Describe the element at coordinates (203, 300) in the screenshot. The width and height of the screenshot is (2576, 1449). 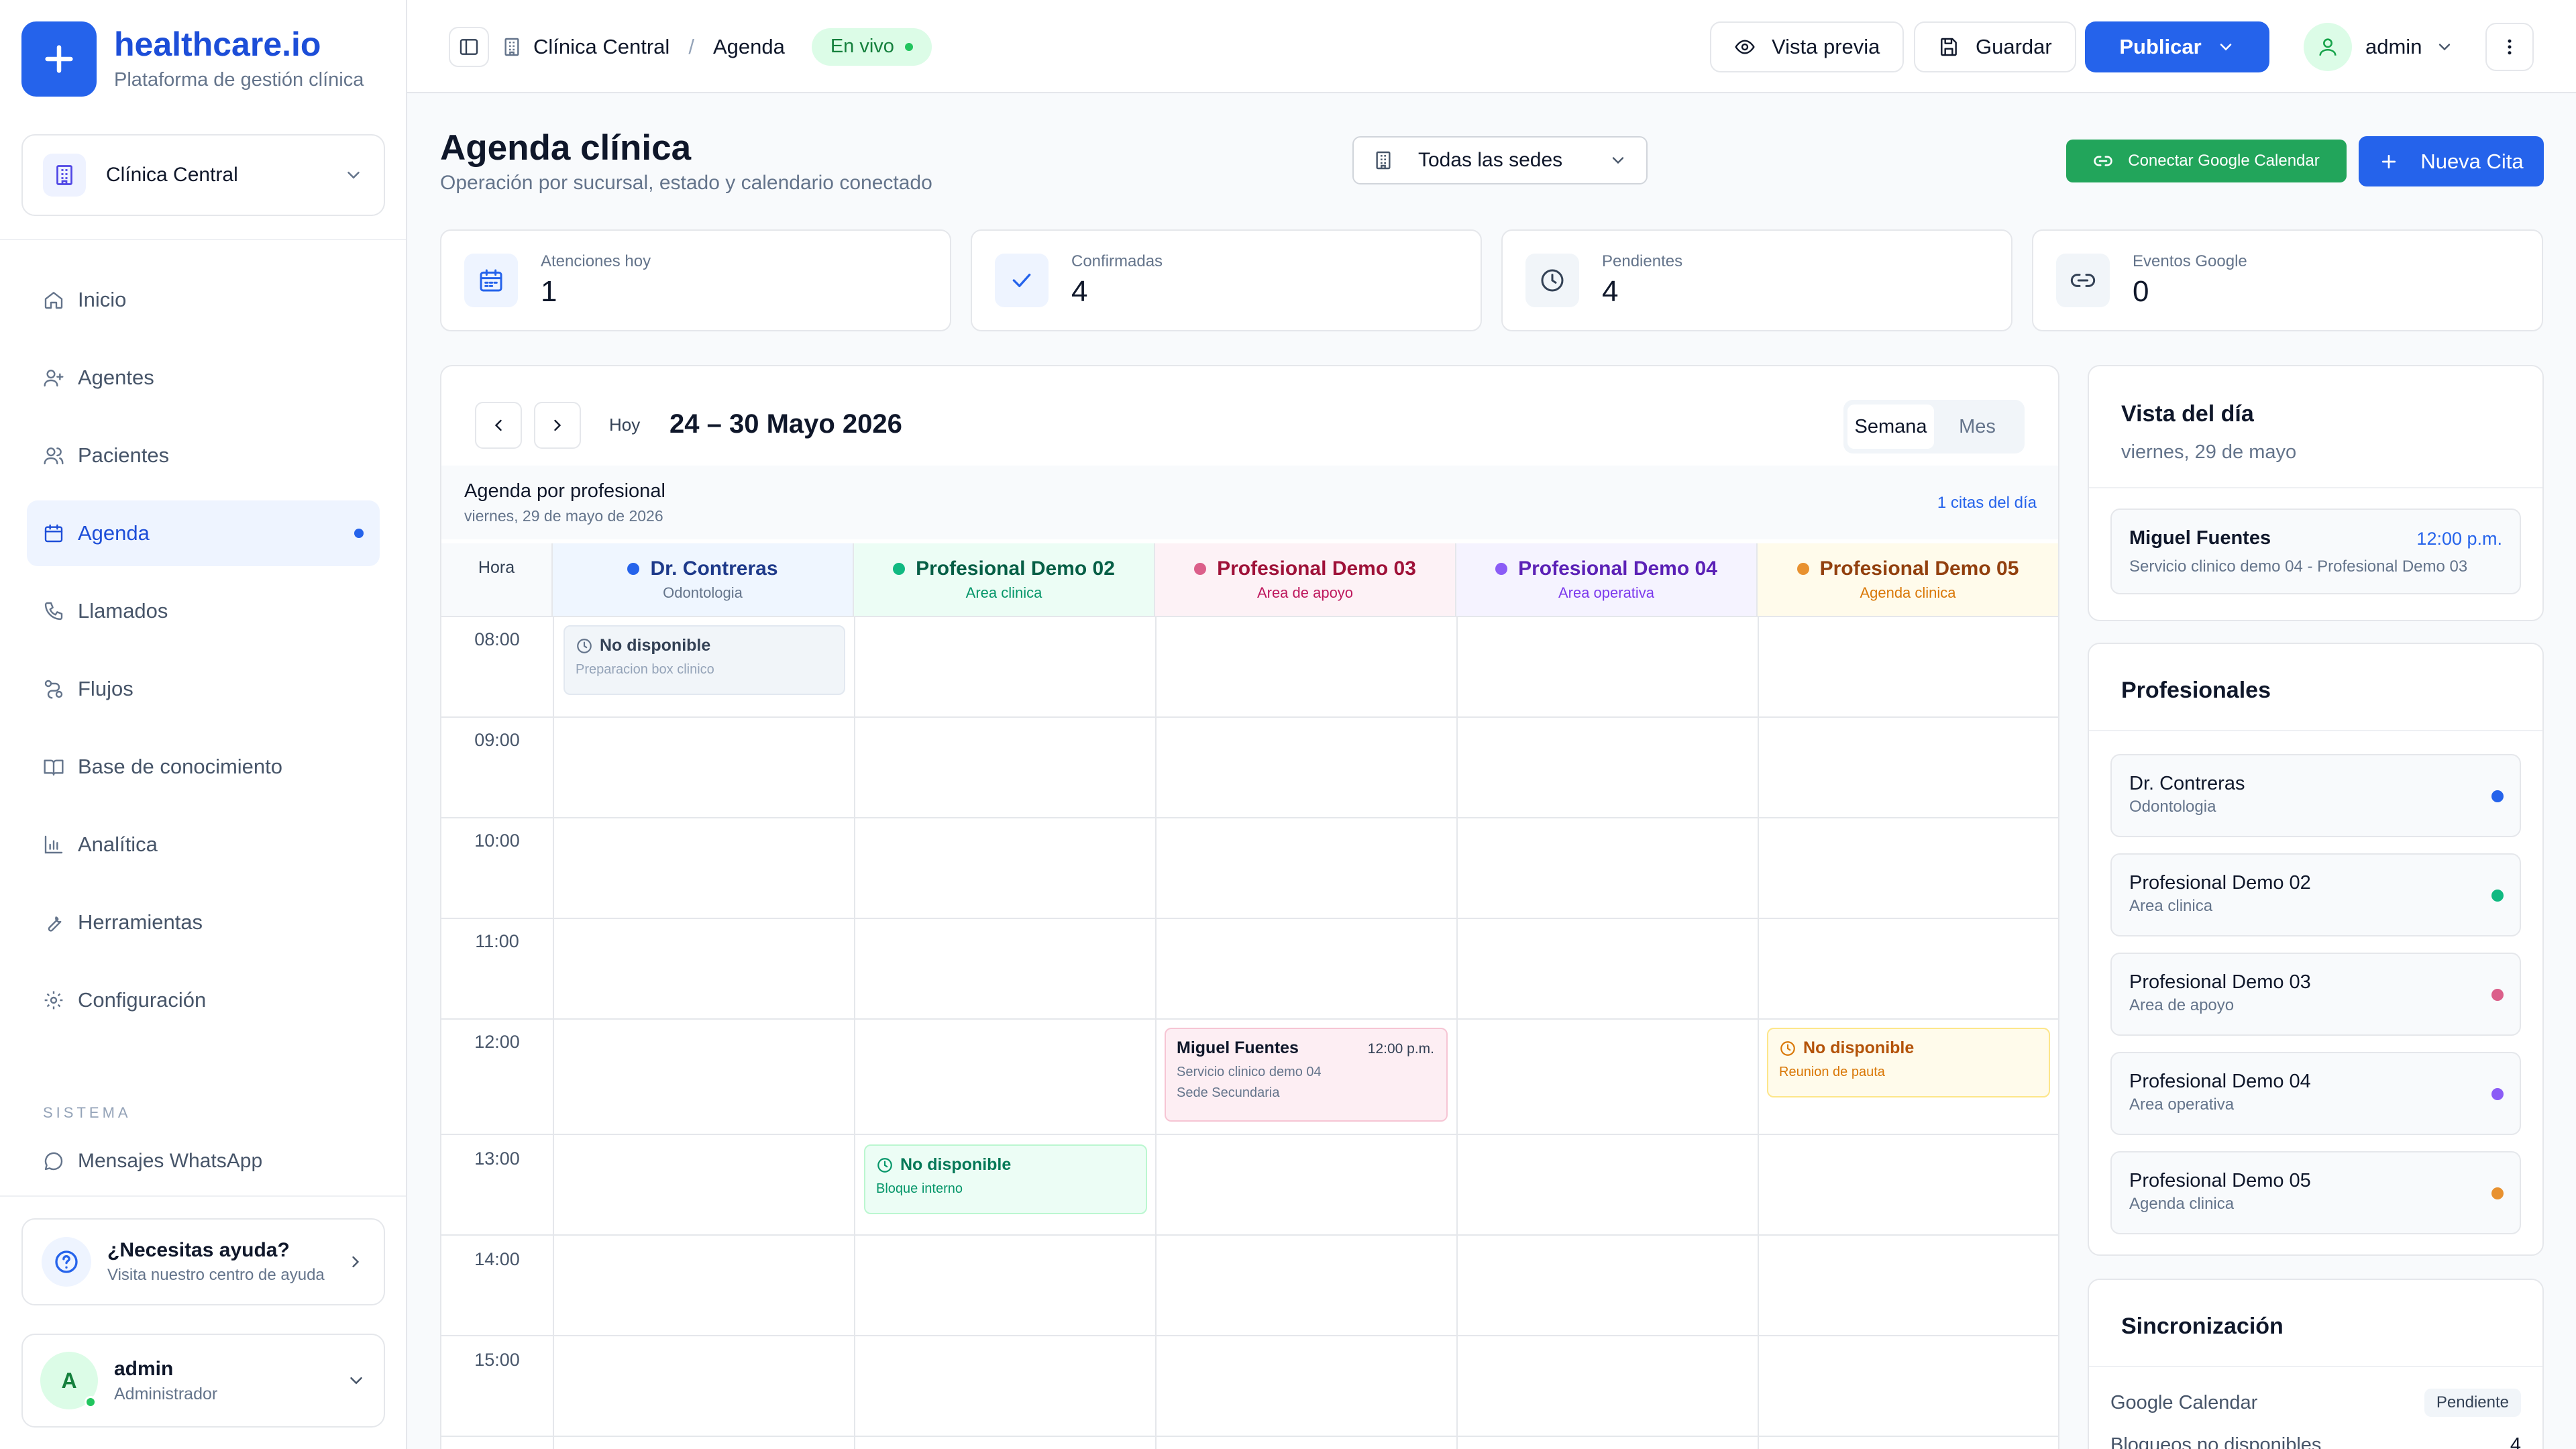
I see `nav-item-inicio: Inicio` at that location.